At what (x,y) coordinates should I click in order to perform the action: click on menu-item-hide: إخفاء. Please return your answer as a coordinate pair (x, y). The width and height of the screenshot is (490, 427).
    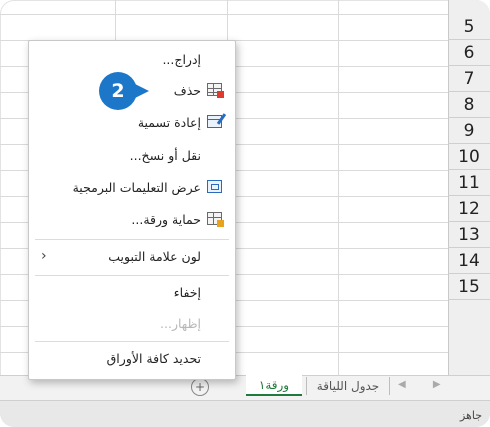
    Looking at the image, I should click on (132, 293).